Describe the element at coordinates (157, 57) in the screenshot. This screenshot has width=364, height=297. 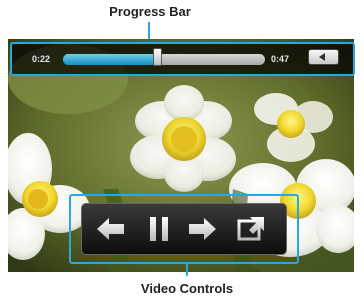
I see `progress-thumb` at that location.